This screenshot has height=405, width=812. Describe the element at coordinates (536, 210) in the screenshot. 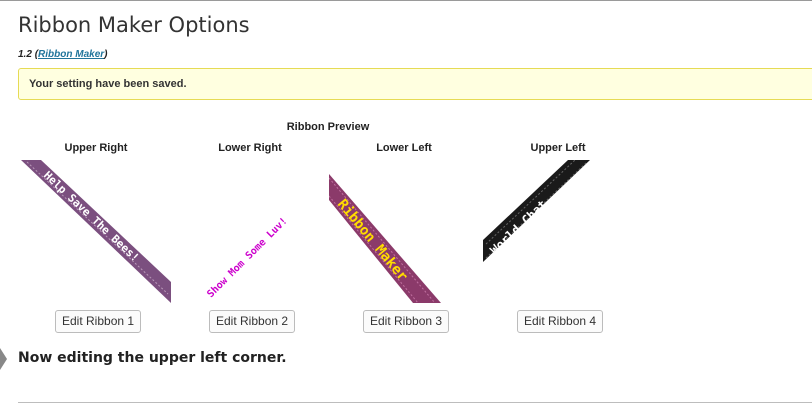

I see `ribbon-upper-left-graphic: World Chat` at that location.